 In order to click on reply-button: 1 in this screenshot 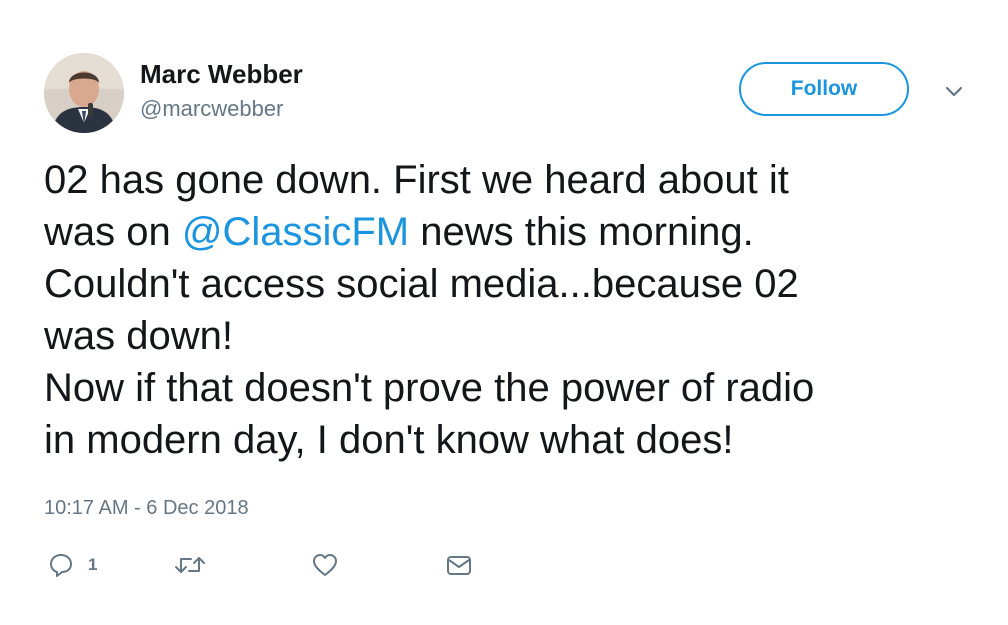, I will do `click(72, 565)`.